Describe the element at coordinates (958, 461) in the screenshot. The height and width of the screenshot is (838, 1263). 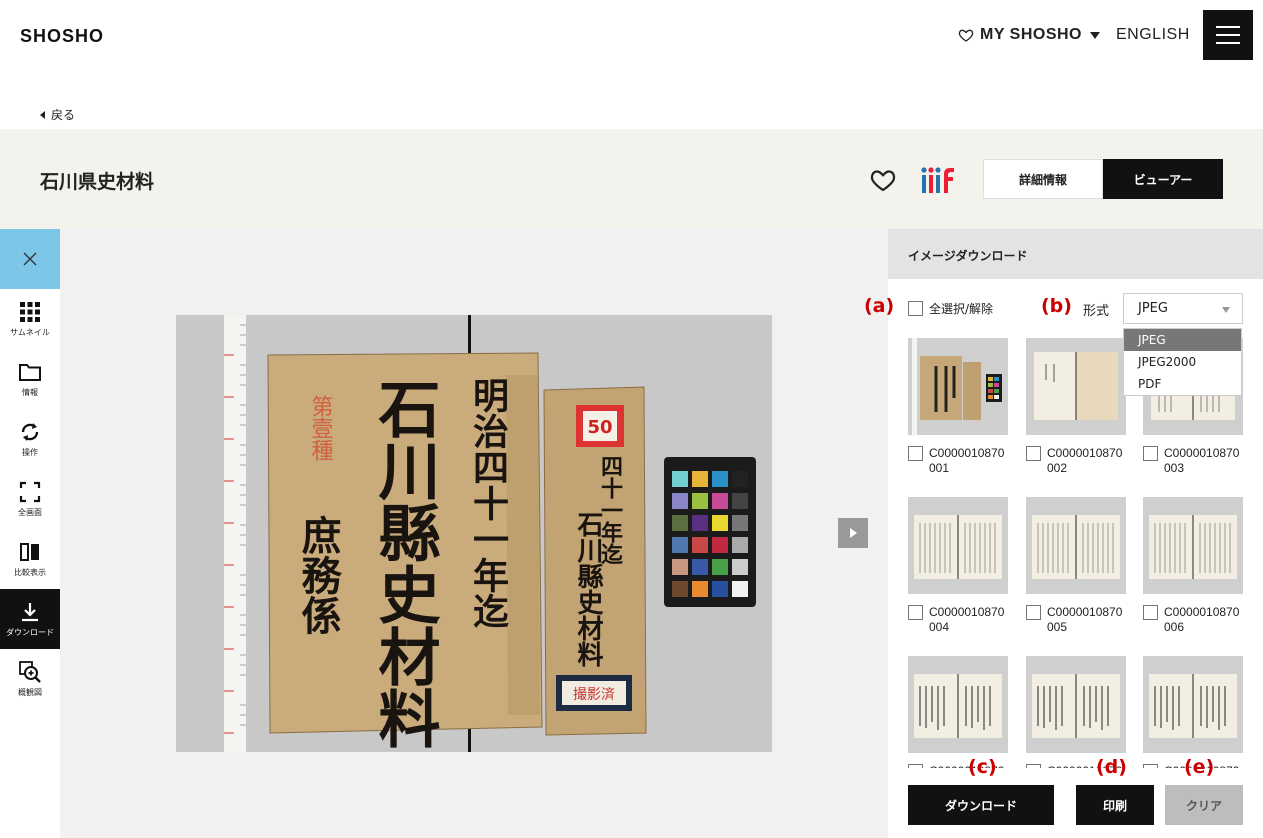
I see `thumbnail-caption: C0000010870001` at that location.